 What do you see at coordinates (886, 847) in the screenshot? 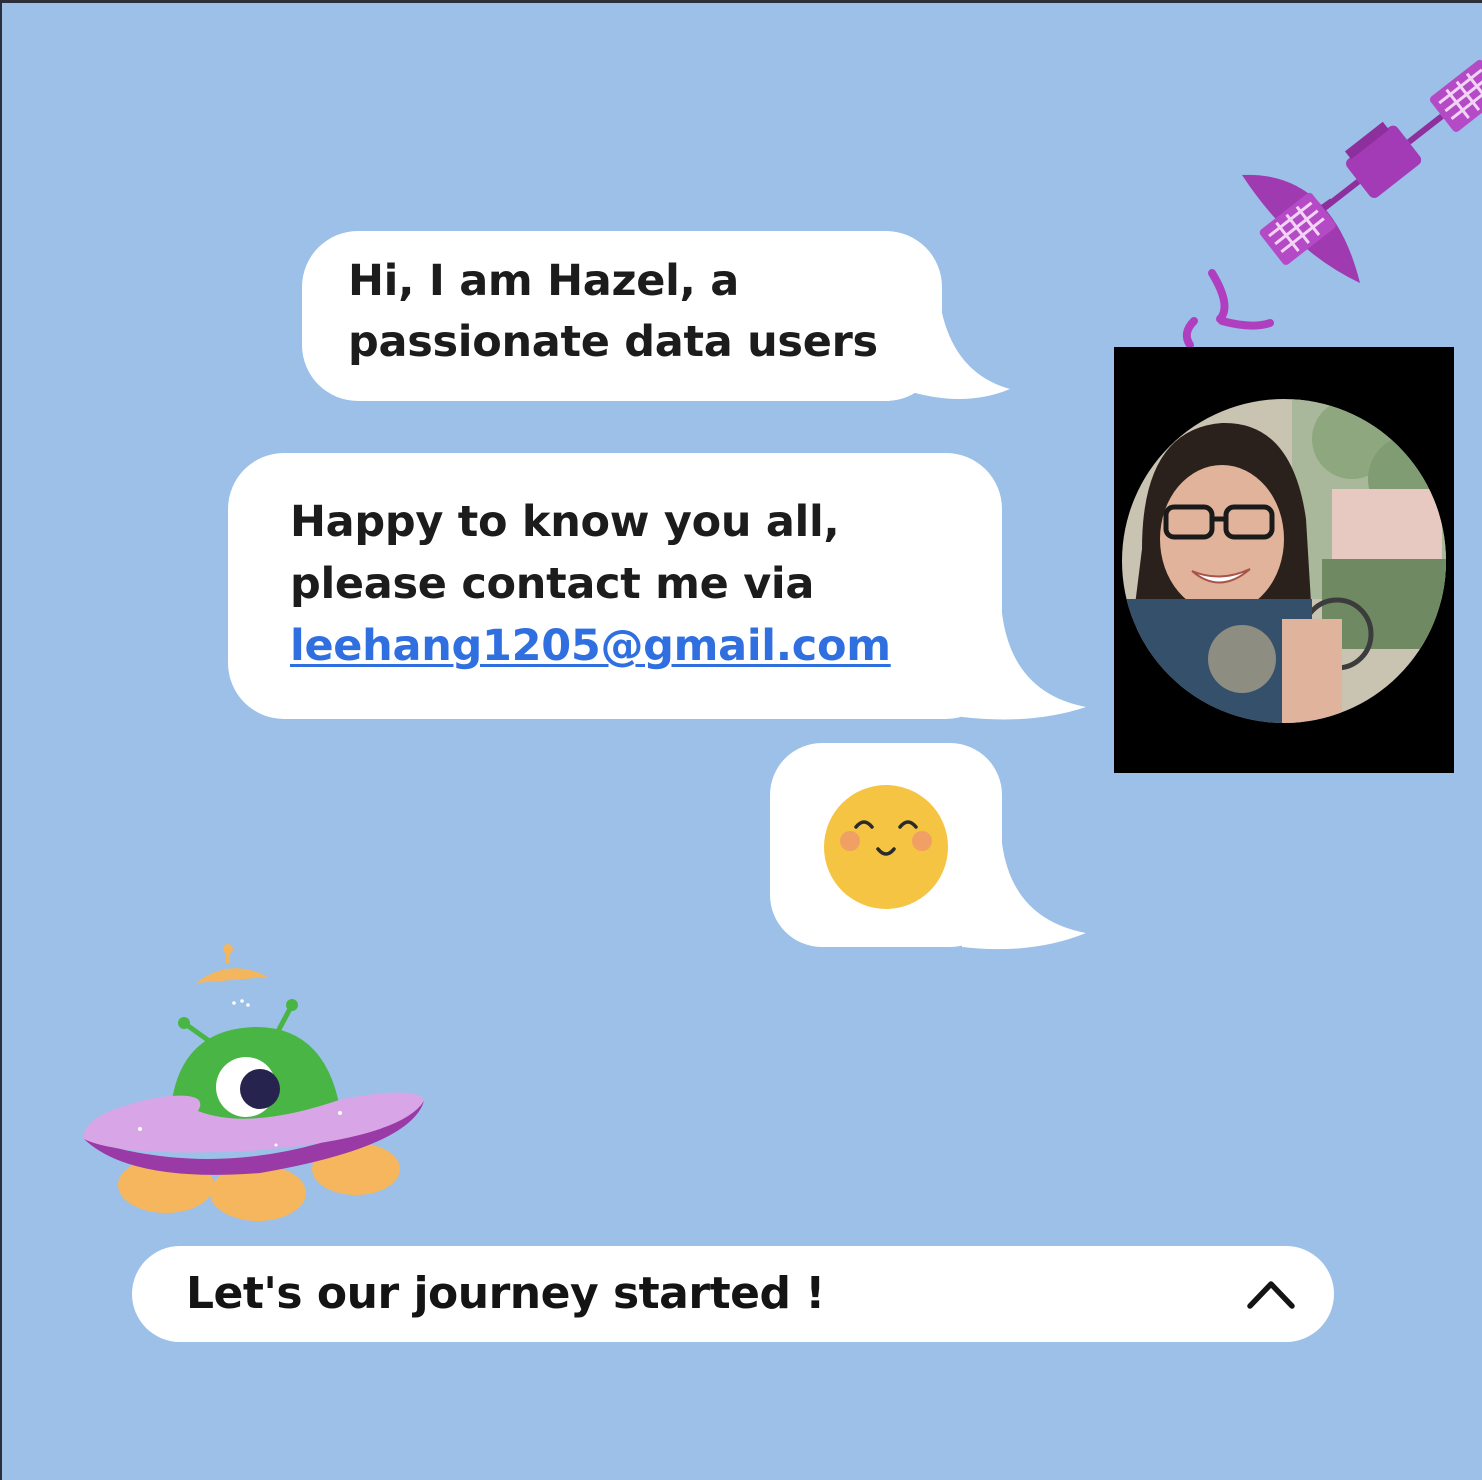
I see `smiling-face-icon` at bounding box center [886, 847].